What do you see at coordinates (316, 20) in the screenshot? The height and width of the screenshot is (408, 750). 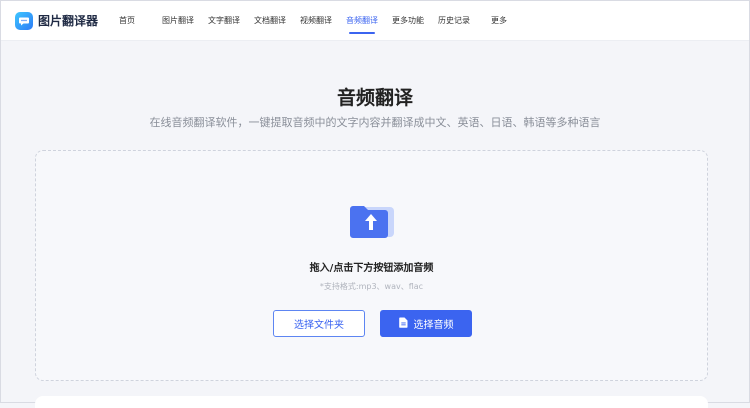 I see `nav-item-video-translate: 视频翻译` at bounding box center [316, 20].